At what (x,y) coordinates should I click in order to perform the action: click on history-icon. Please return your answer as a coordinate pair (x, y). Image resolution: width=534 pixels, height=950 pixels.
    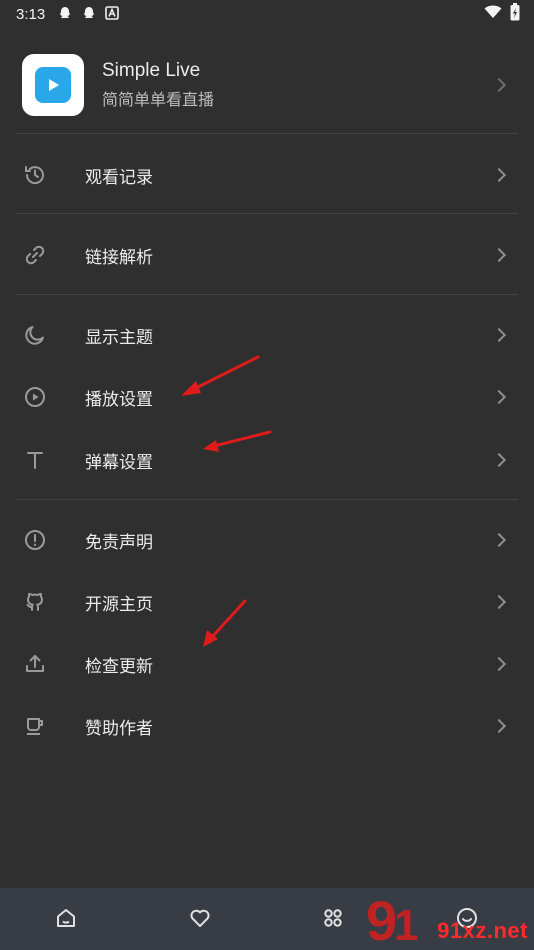
    Looking at the image, I should click on (35, 175).